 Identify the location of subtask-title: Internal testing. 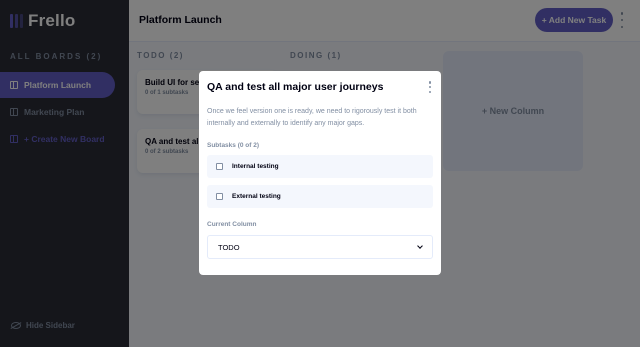
(255, 166).